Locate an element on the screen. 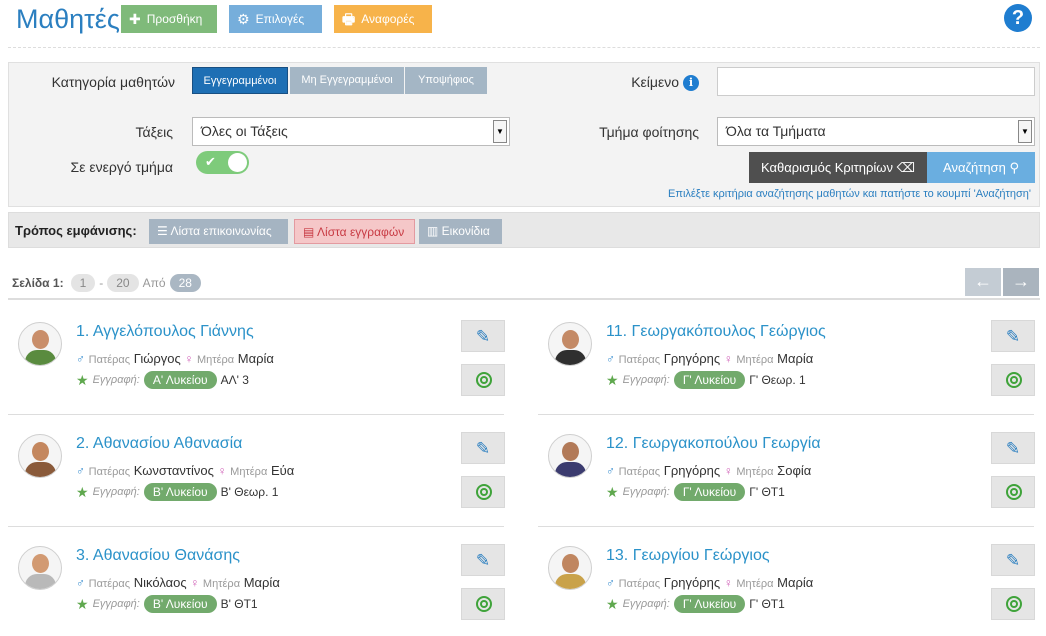 The width and height of the screenshot is (1046, 636). add-button: ✚ Προσθήκη is located at coordinates (169, 19).